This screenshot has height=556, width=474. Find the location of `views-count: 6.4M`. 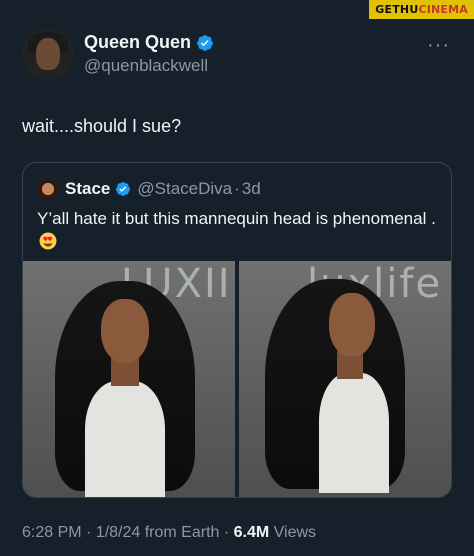

views-count: 6.4M is located at coordinates (252, 532).